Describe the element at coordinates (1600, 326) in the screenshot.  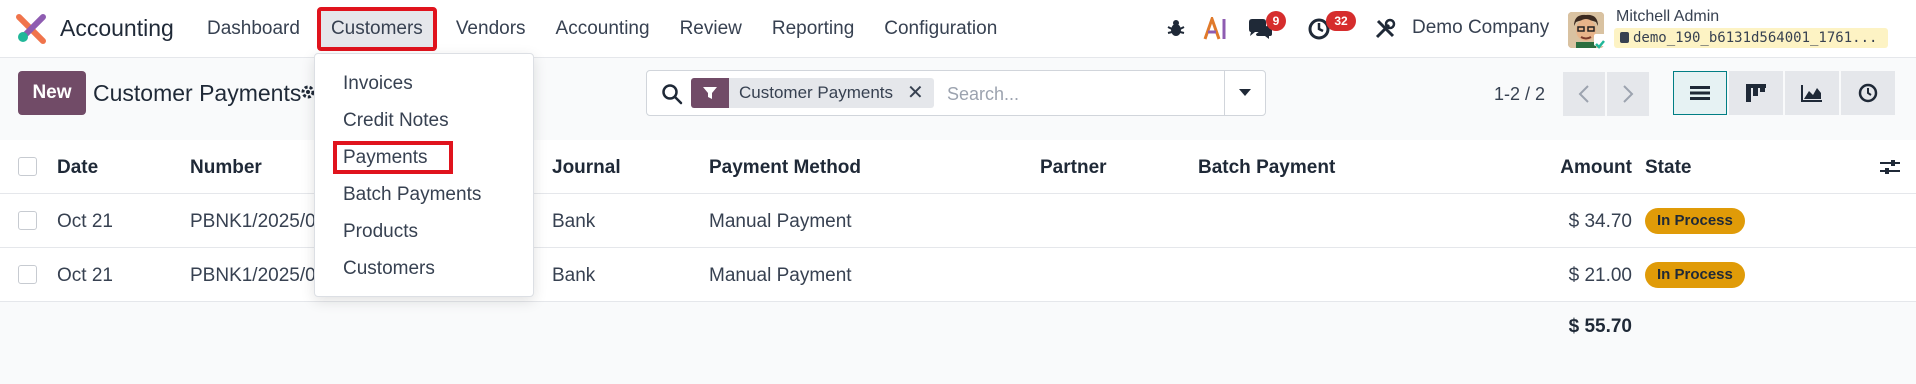
I see `amount-total: $ 55.70` at that location.